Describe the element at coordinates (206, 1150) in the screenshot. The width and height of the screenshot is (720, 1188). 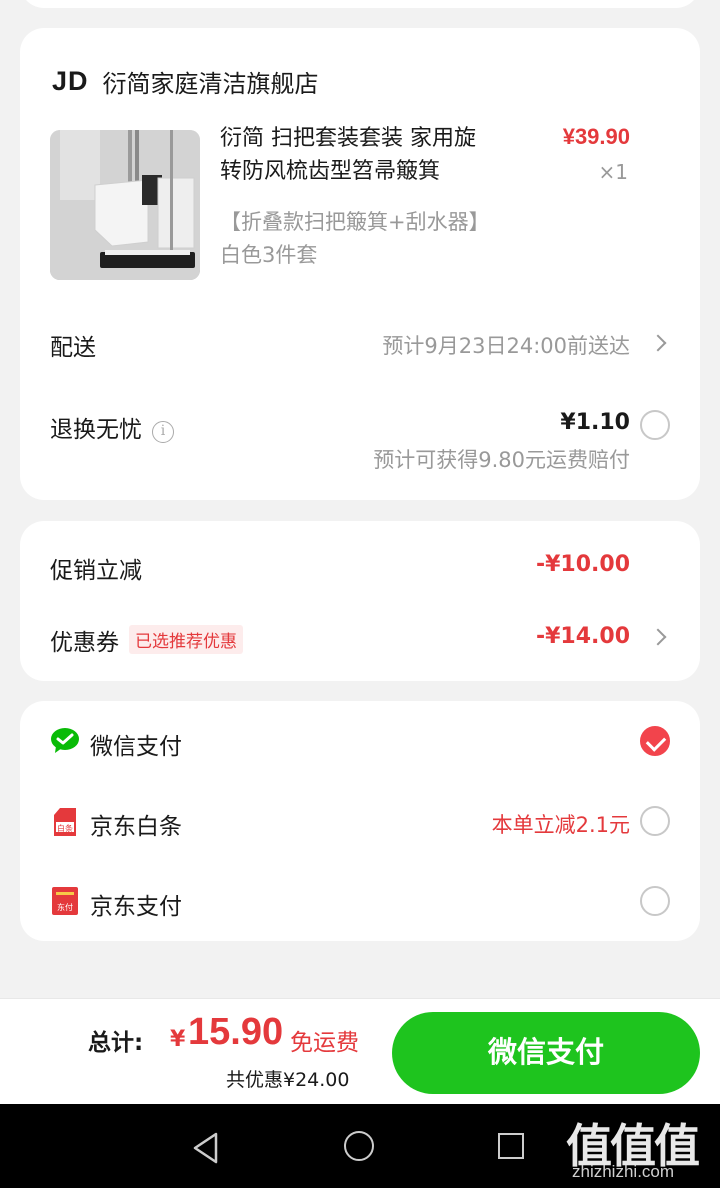
I see `back-icon` at that location.